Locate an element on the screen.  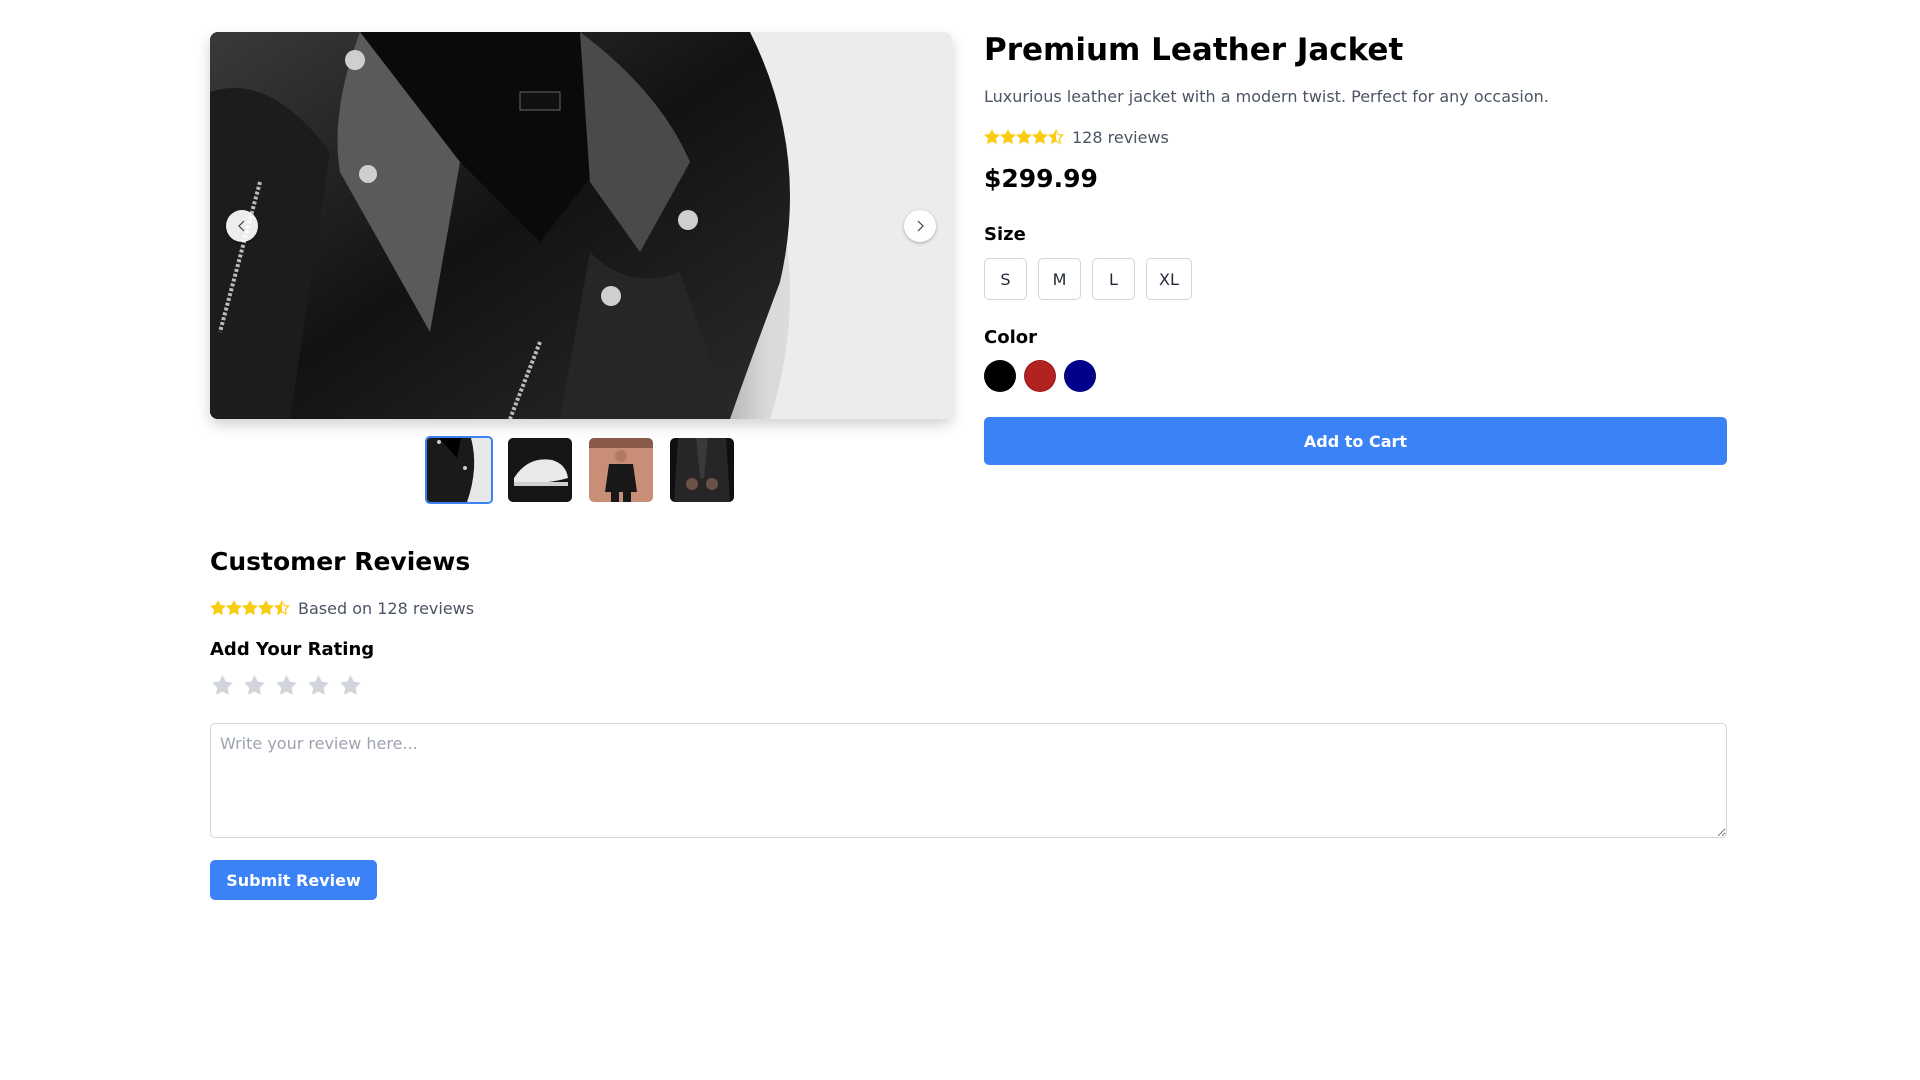
rating-stars is located at coordinates (1024, 137).